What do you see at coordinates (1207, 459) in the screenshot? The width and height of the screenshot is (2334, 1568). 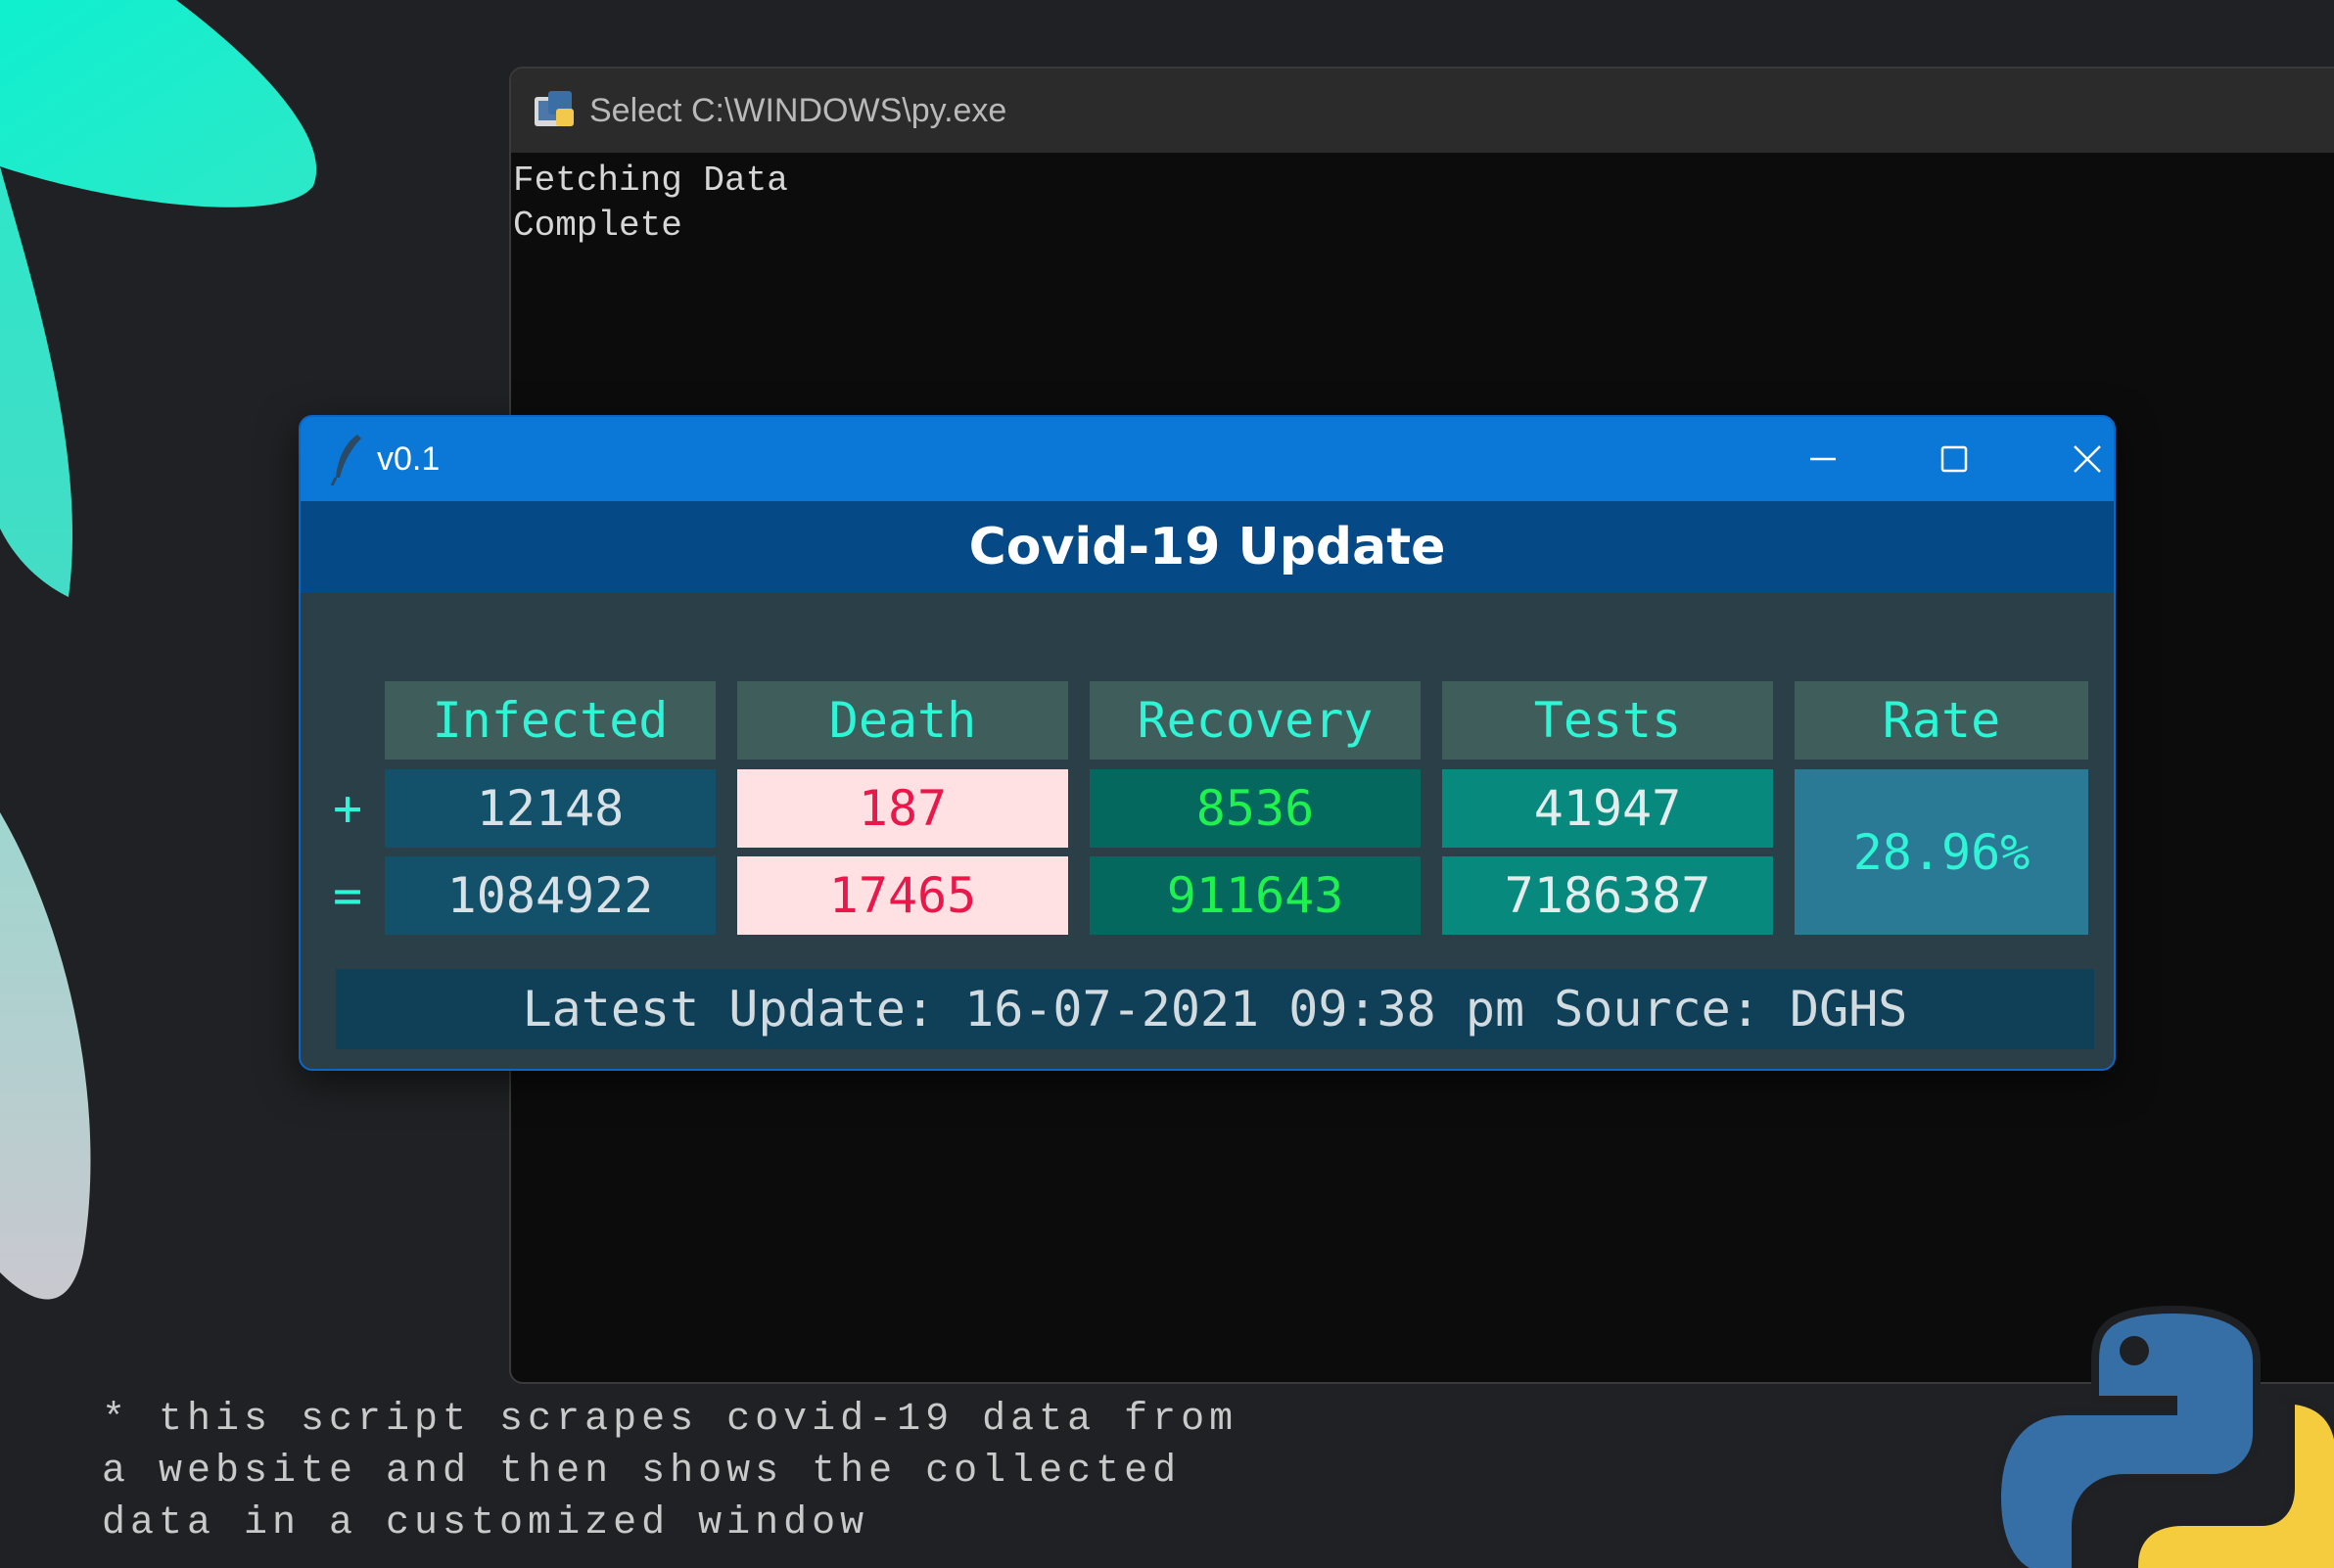 I see `app-titlebar: v0.1` at bounding box center [1207, 459].